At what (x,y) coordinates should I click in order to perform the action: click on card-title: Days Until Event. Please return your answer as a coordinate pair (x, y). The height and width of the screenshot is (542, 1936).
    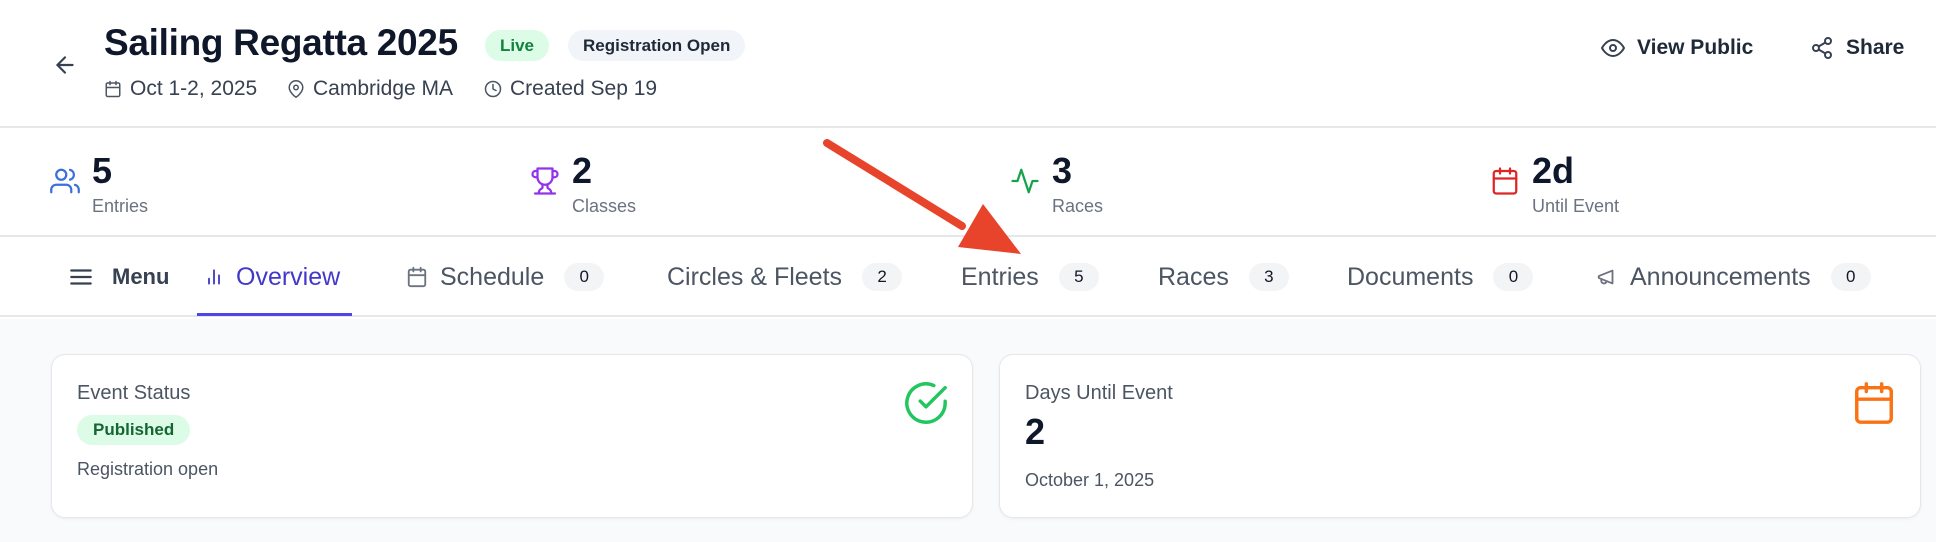
    Looking at the image, I should click on (1099, 393).